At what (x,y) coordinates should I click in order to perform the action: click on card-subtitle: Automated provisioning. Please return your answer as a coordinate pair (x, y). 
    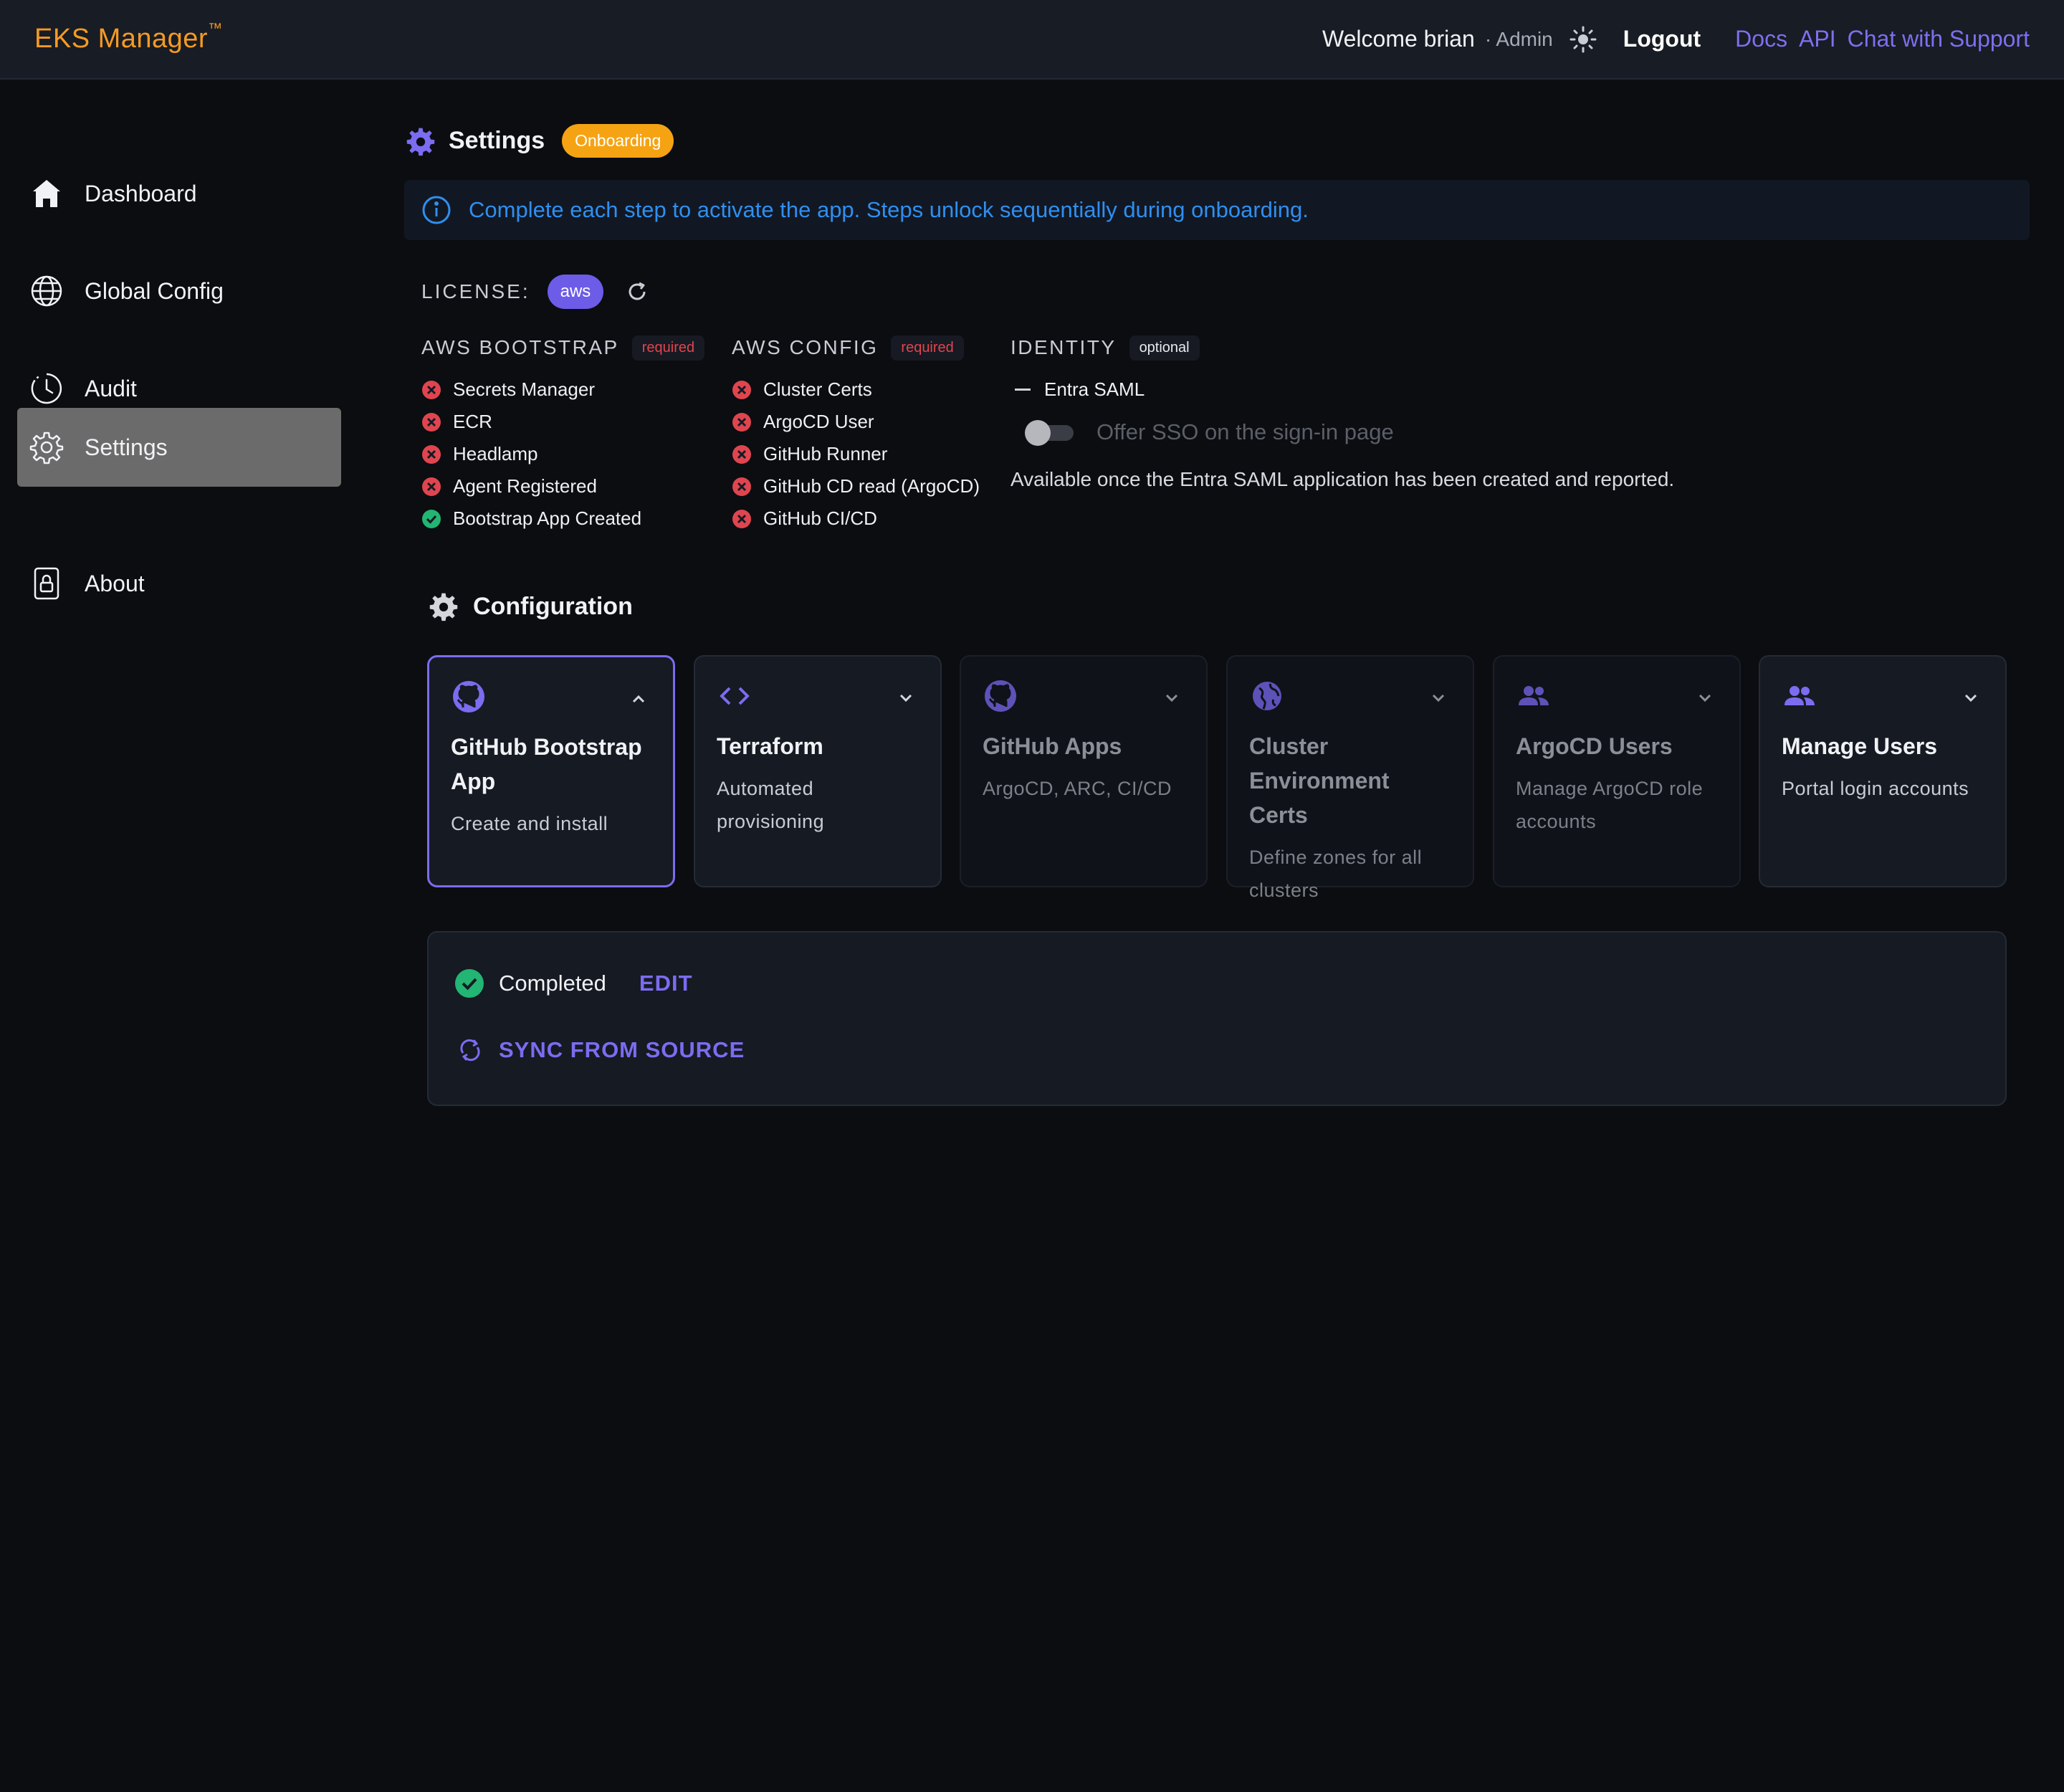
    Looking at the image, I should click on (771, 805).